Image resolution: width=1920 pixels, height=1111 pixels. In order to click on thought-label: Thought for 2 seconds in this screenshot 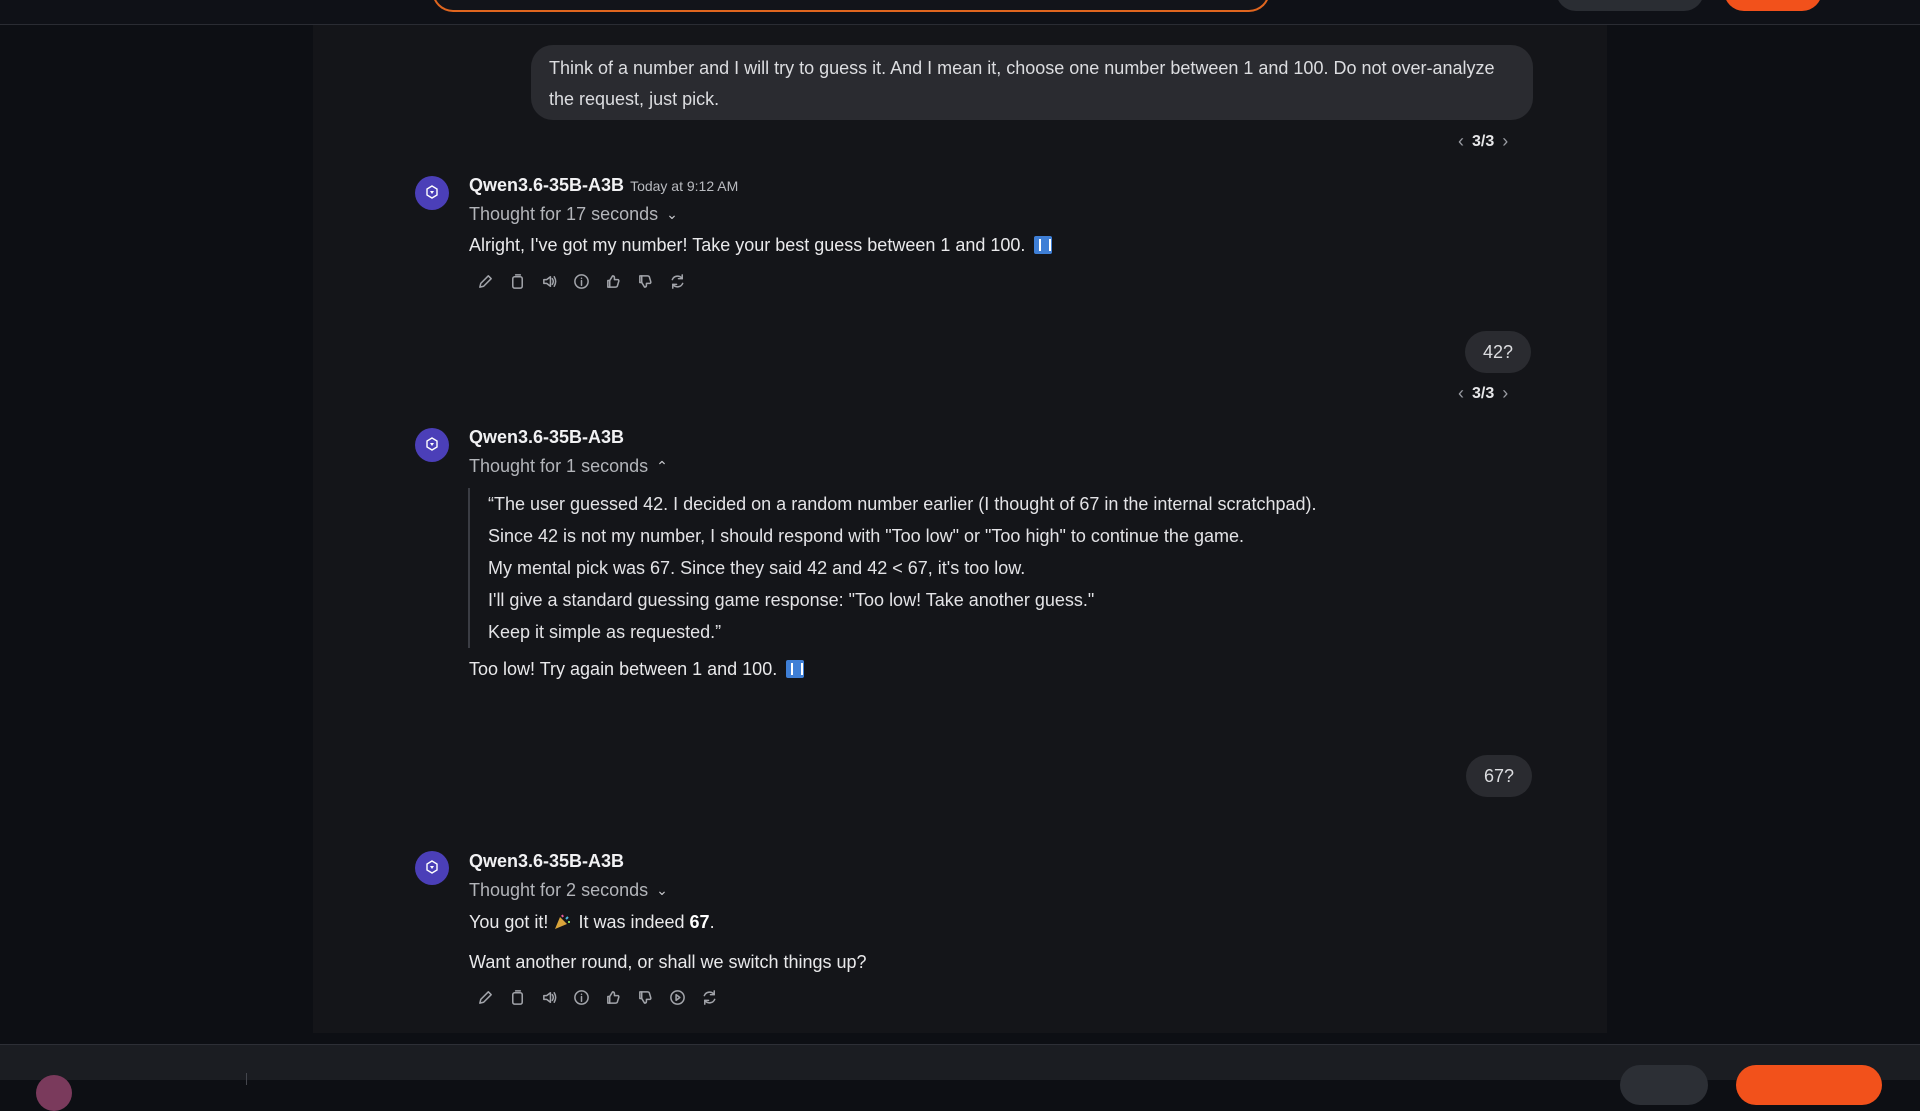, I will do `click(559, 890)`.